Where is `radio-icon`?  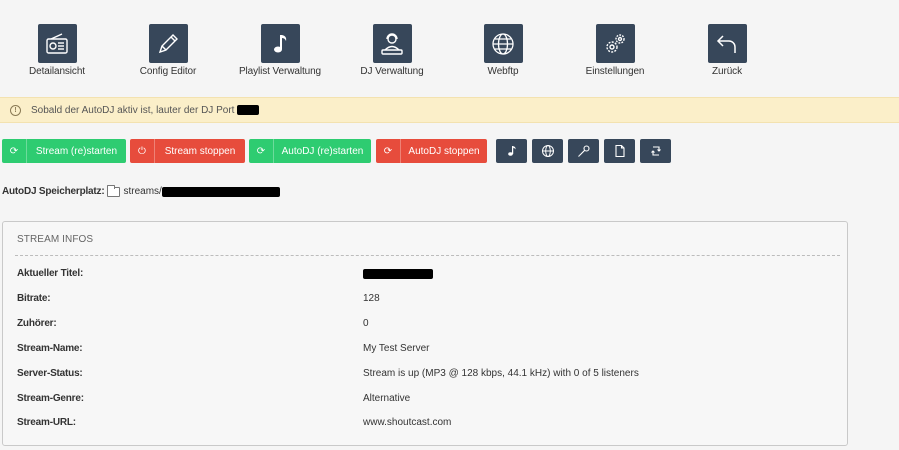 radio-icon is located at coordinates (57, 43).